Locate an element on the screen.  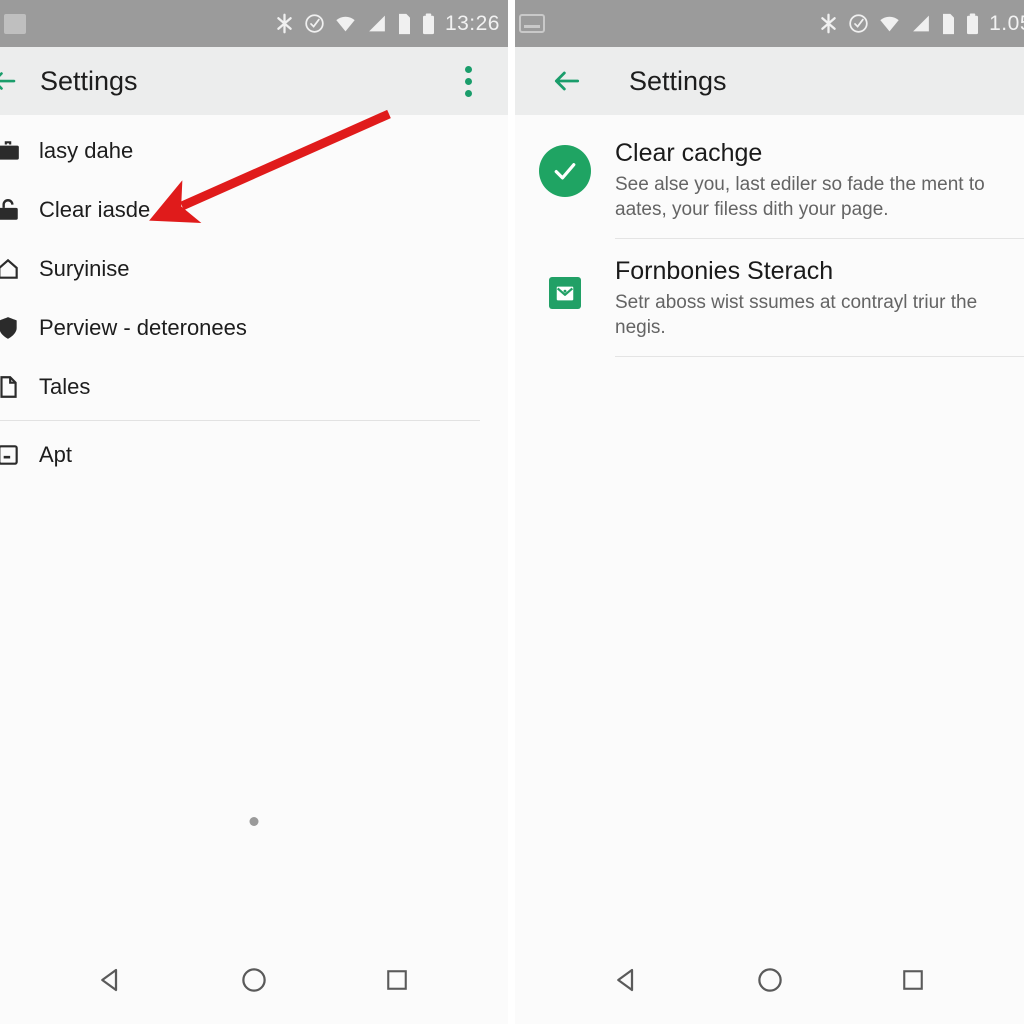
app-bar-right: Settings is located at coordinates (769, 81).